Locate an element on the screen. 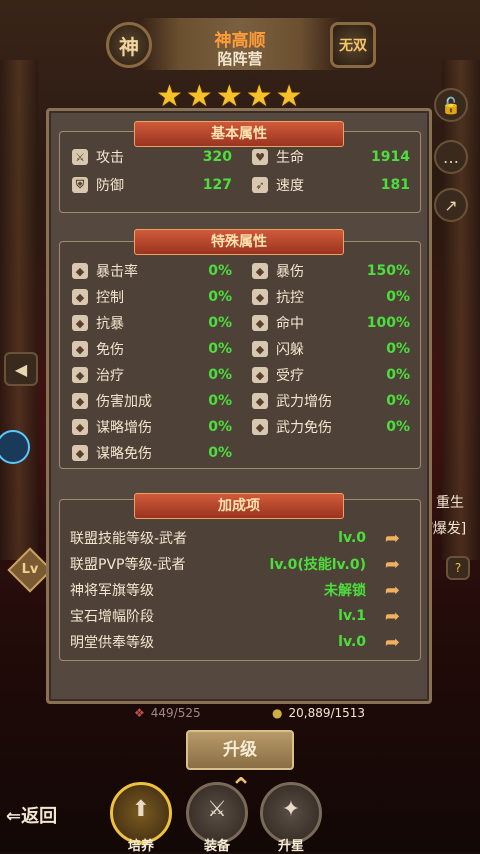 Image resolution: width=480 pixels, height=854 pixels. stat-attack: ⚔ 攻击 320 is located at coordinates (152, 157).